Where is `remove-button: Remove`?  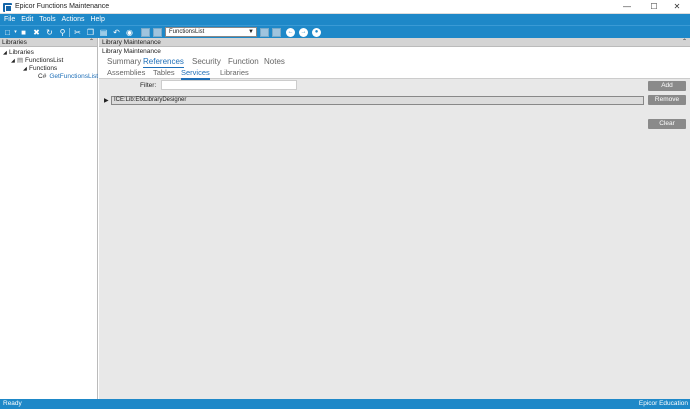
remove-button: Remove is located at coordinates (667, 100).